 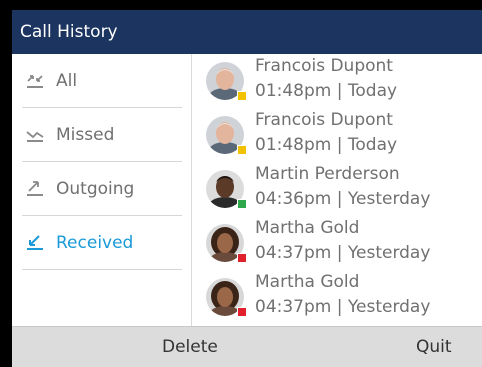 I want to click on filter-missed: Missed, so click(x=102, y=135).